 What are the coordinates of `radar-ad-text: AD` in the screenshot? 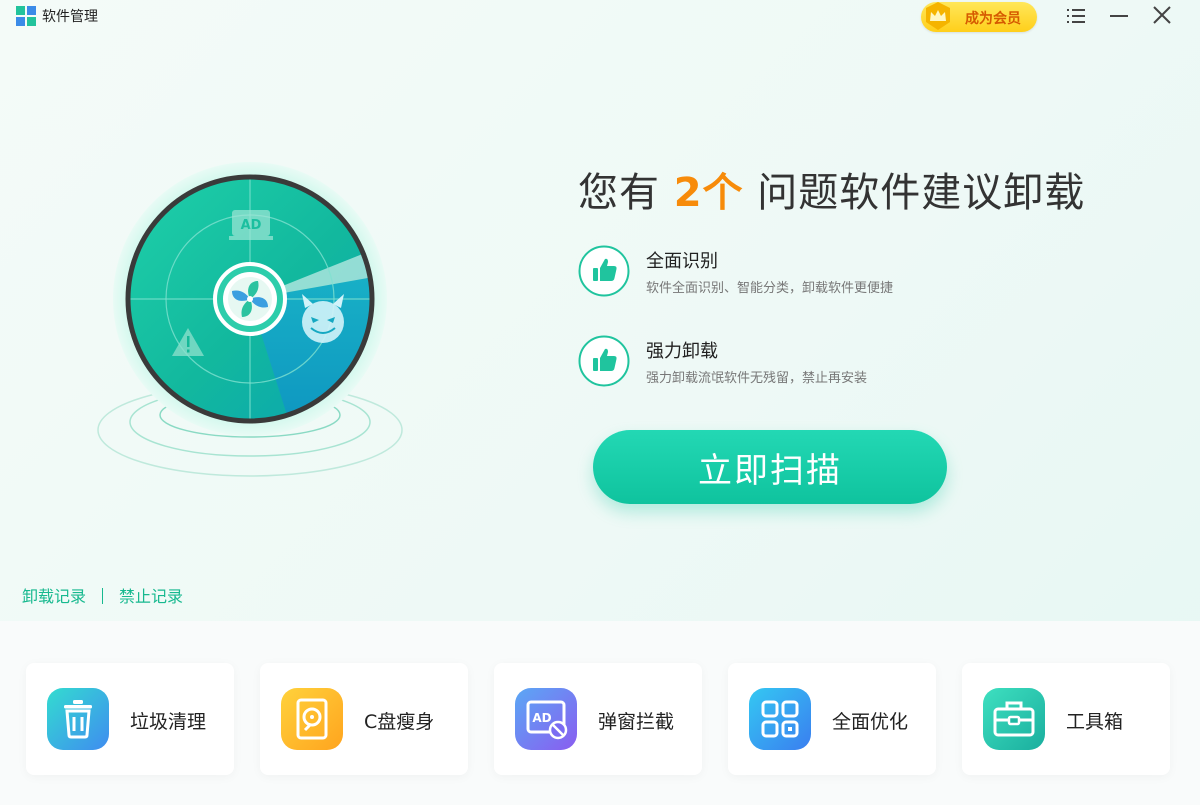 It's located at (251, 225).